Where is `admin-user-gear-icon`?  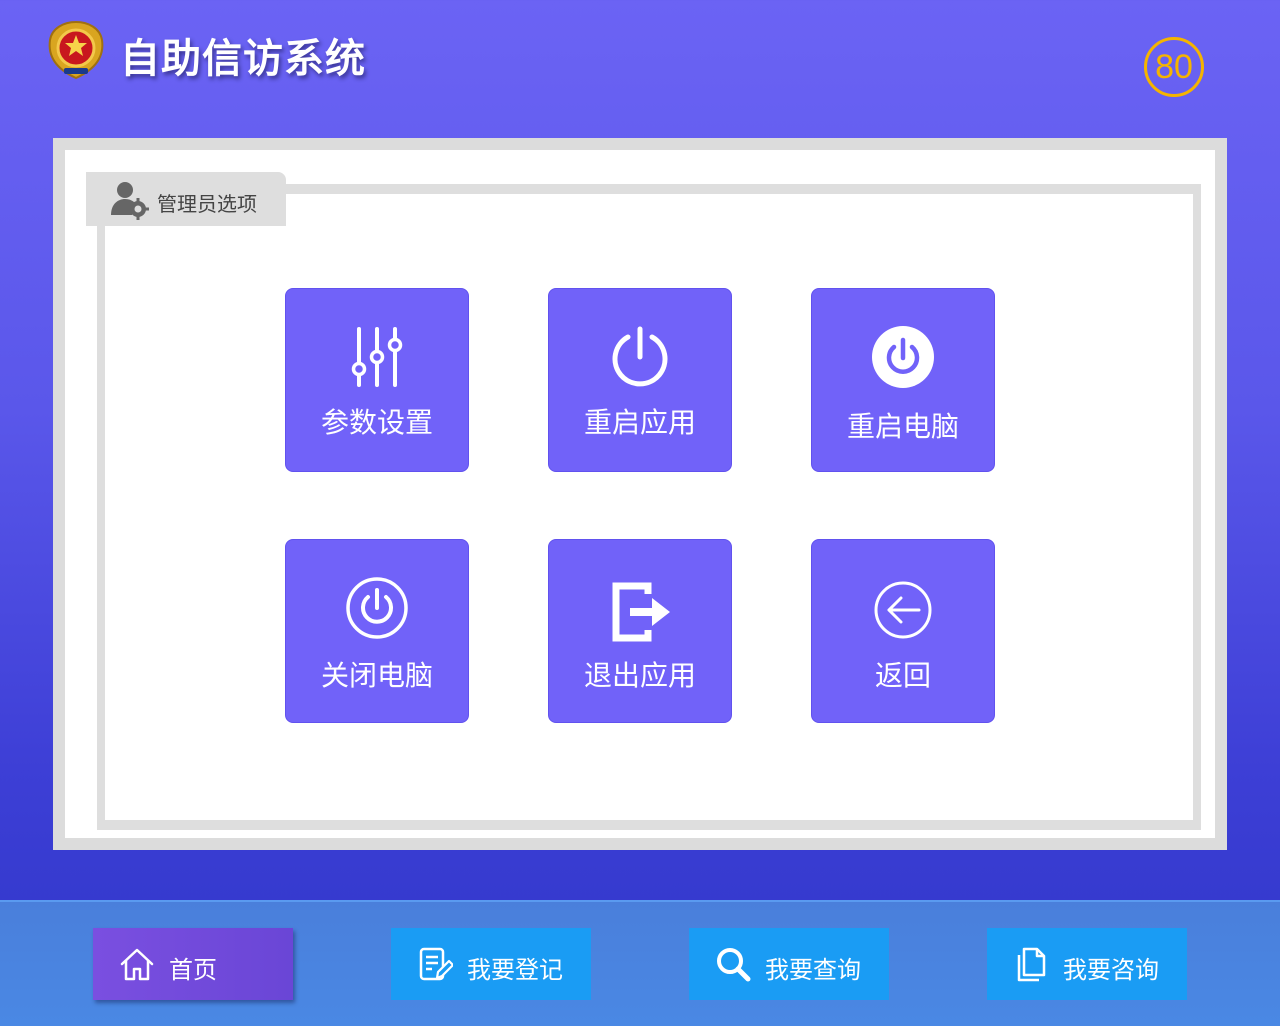 admin-user-gear-icon is located at coordinates (130, 201).